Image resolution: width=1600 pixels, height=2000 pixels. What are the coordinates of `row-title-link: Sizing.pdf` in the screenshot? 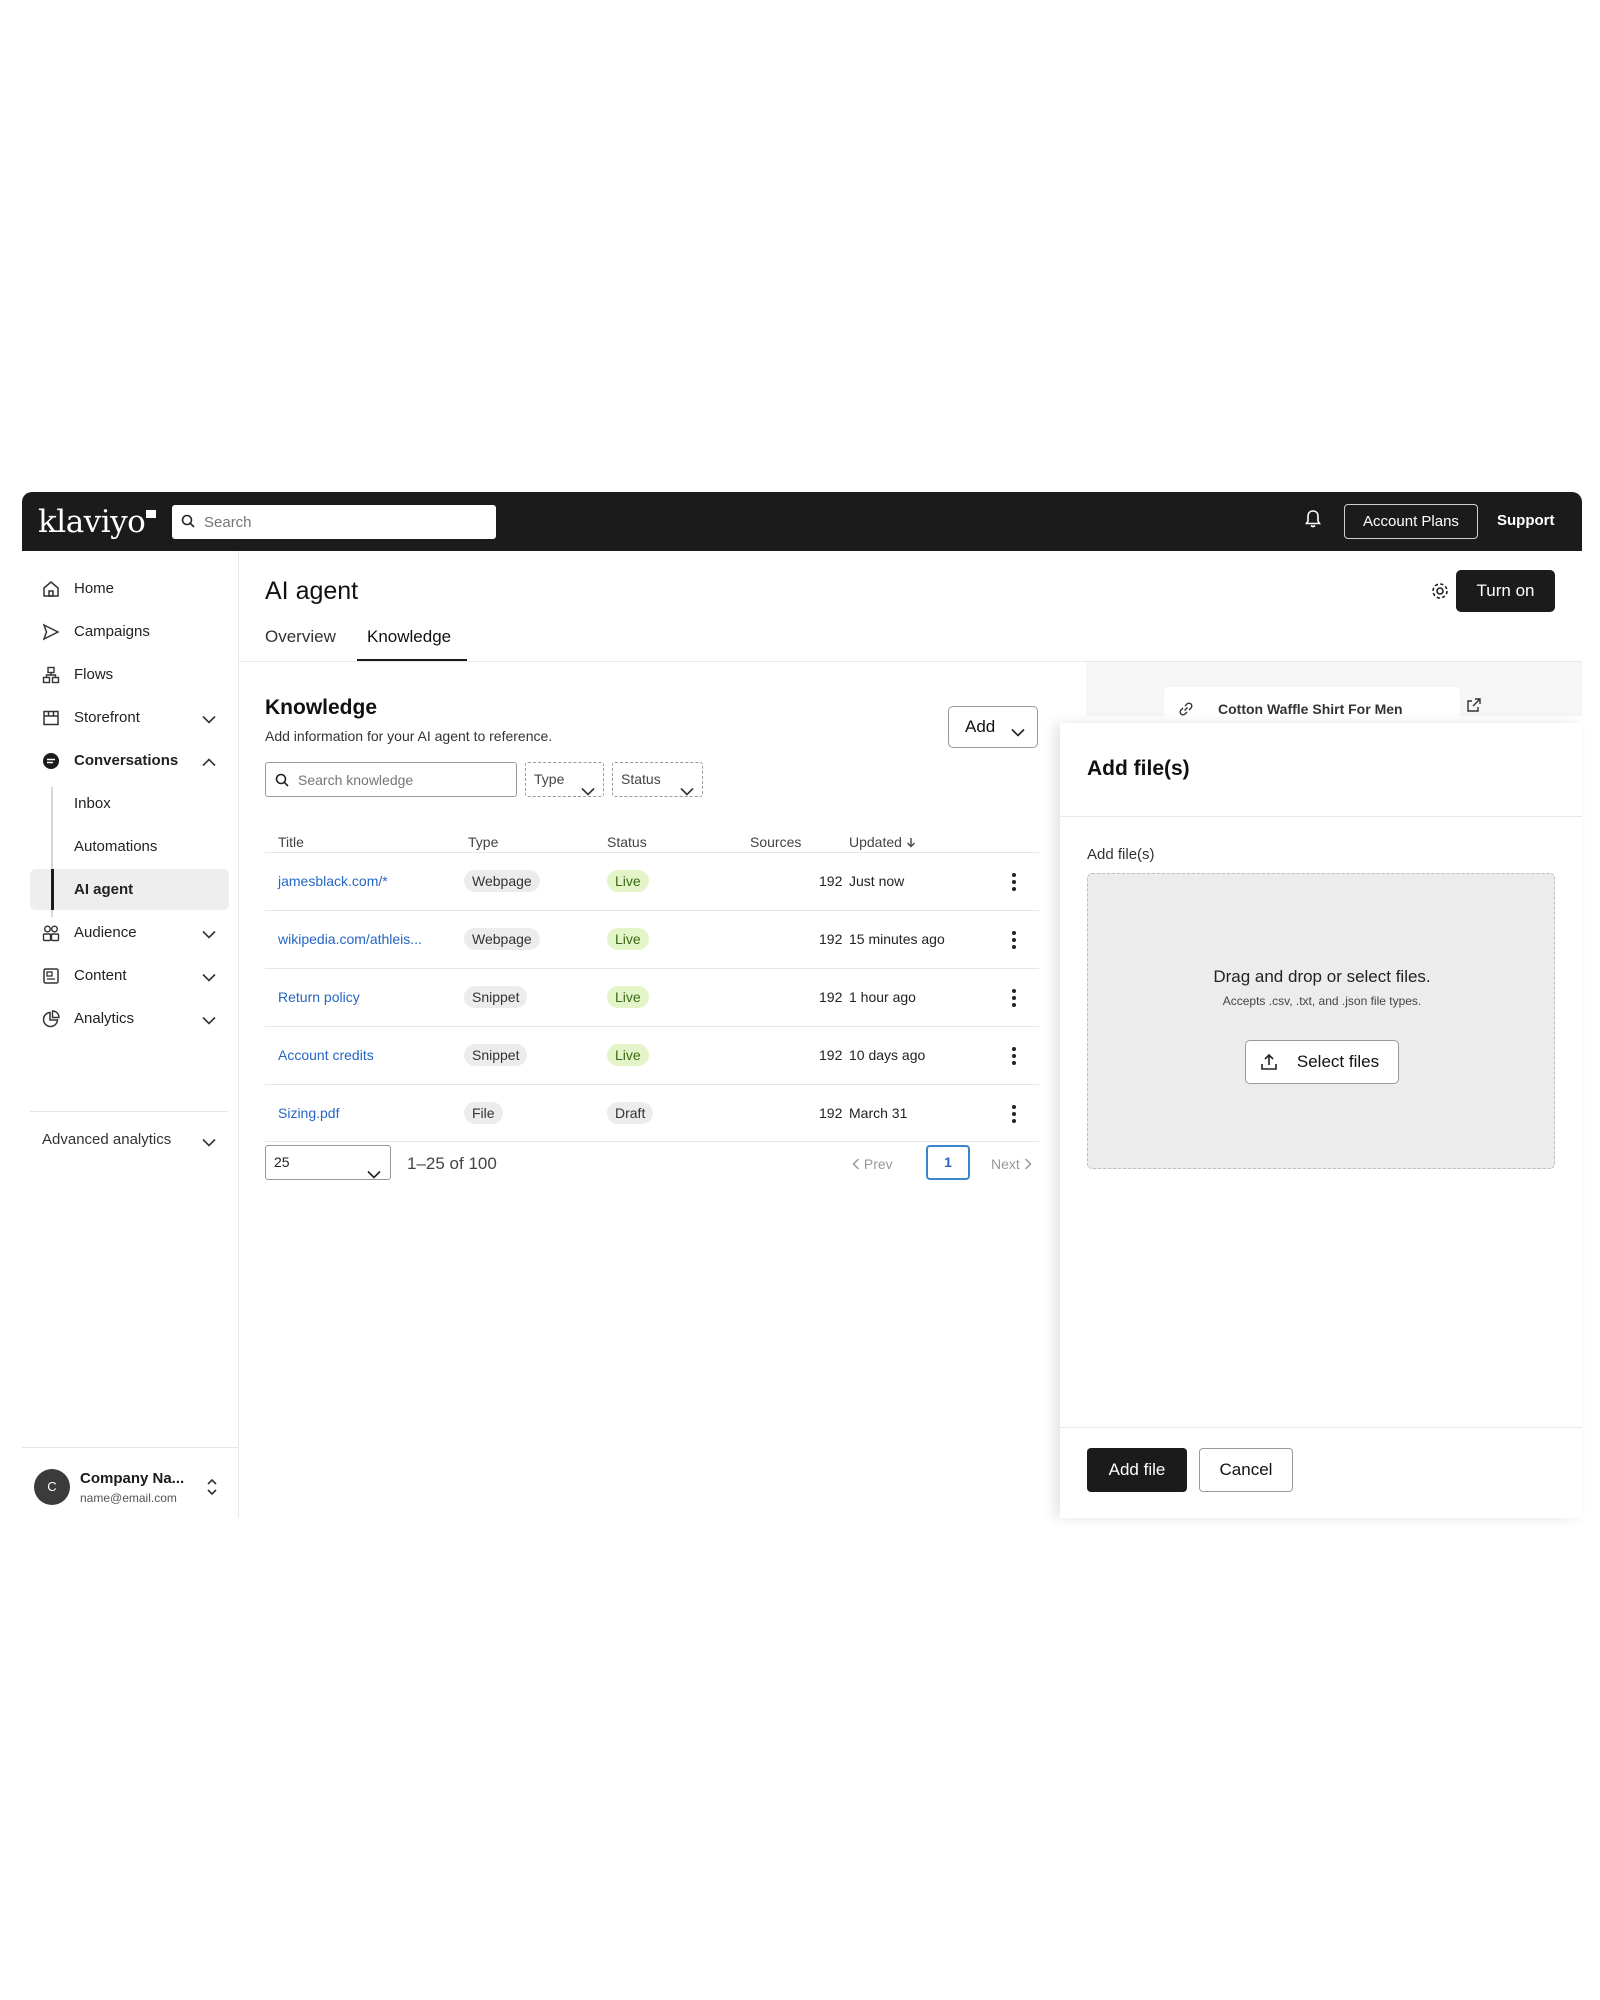 It's located at (308, 1113).